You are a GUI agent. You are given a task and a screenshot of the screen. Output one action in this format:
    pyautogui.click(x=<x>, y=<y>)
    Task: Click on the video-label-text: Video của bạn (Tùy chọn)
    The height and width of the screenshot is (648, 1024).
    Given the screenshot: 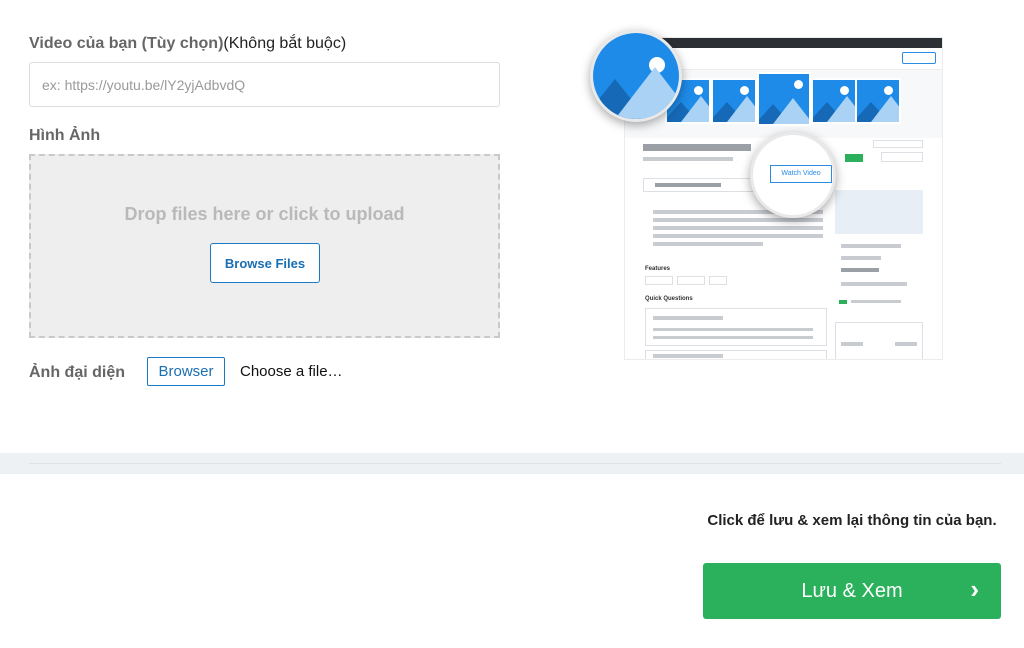 What is the action you would take?
    pyautogui.click(x=126, y=43)
    